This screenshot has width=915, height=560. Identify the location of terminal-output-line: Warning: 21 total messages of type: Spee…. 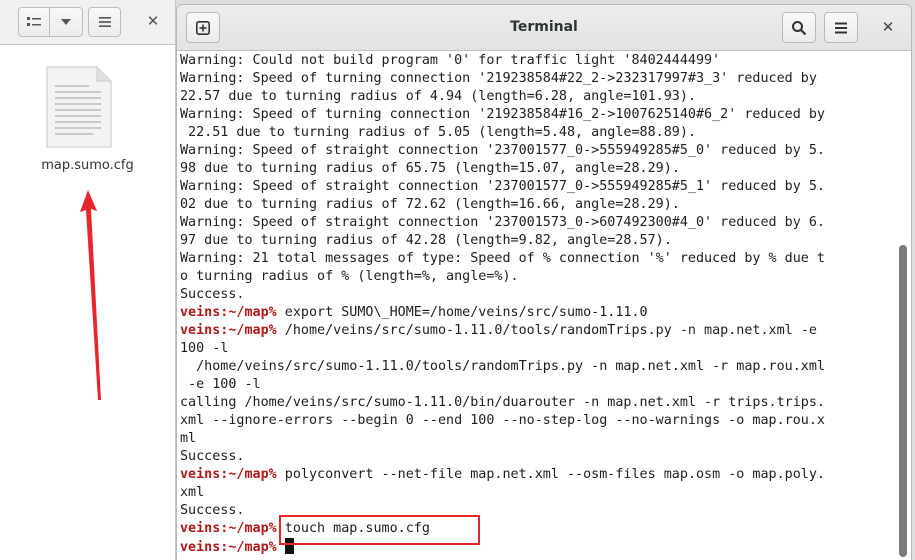
(535, 259).